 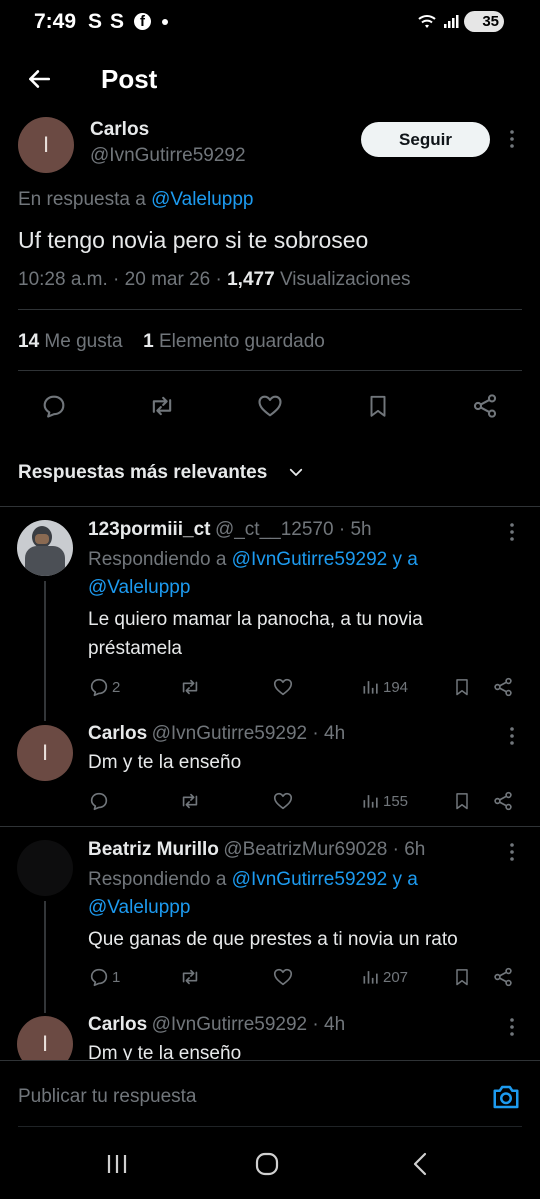 I want to click on reply-context: En respuesta a @Valeluppp, so click(x=136, y=200).